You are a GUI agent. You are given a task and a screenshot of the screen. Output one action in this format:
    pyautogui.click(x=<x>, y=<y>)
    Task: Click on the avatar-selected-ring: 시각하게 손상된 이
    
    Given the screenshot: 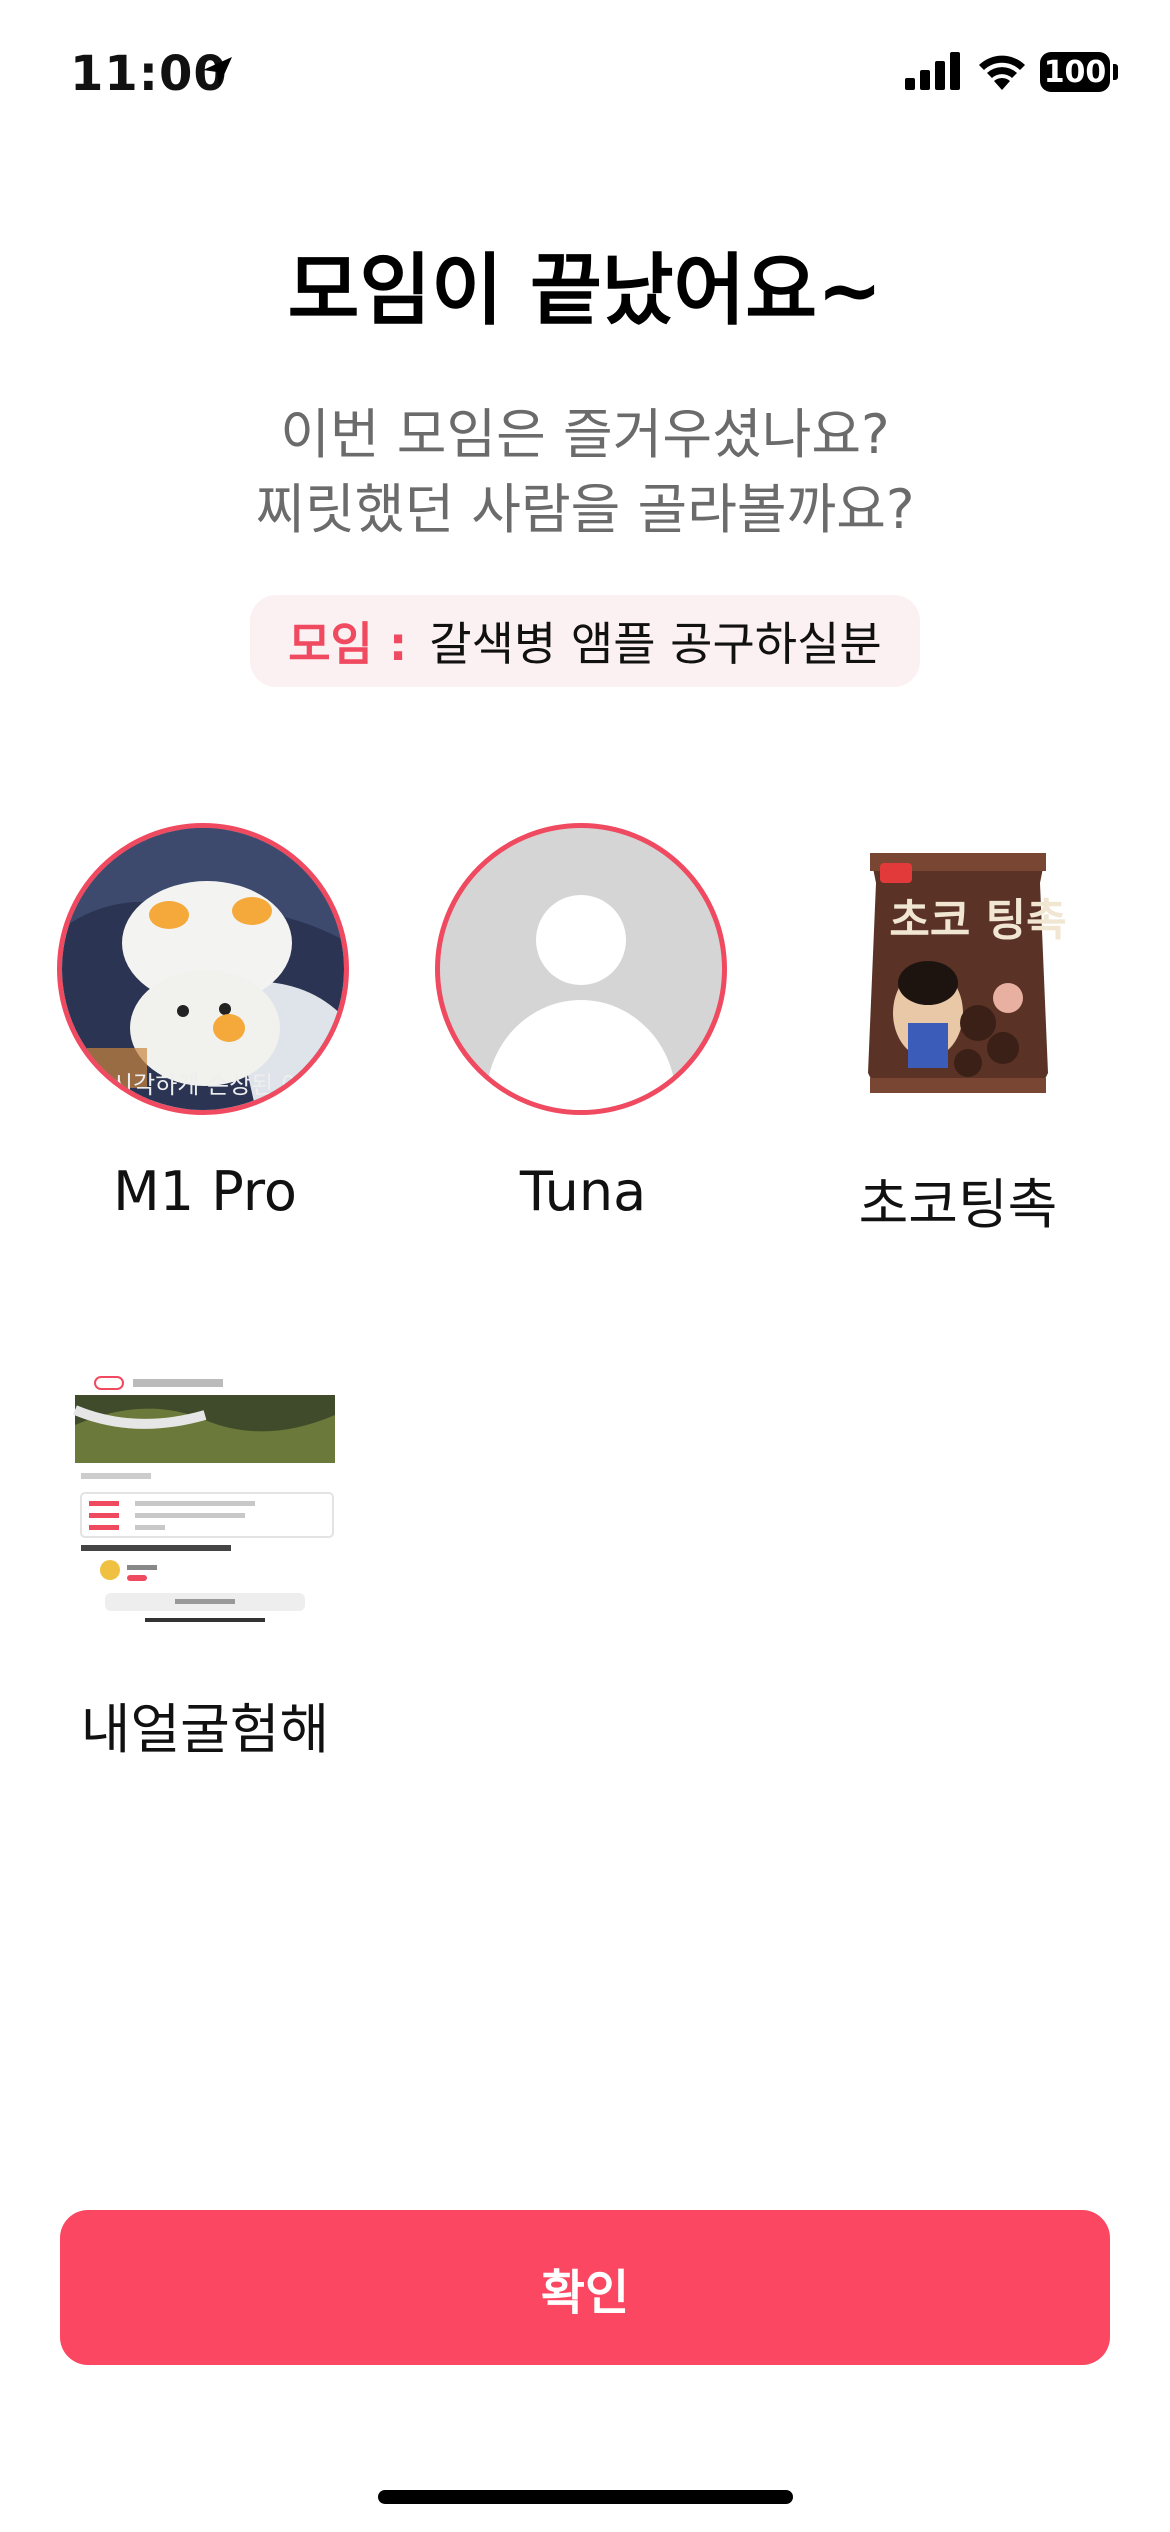 What is the action you would take?
    pyautogui.click(x=203, y=969)
    